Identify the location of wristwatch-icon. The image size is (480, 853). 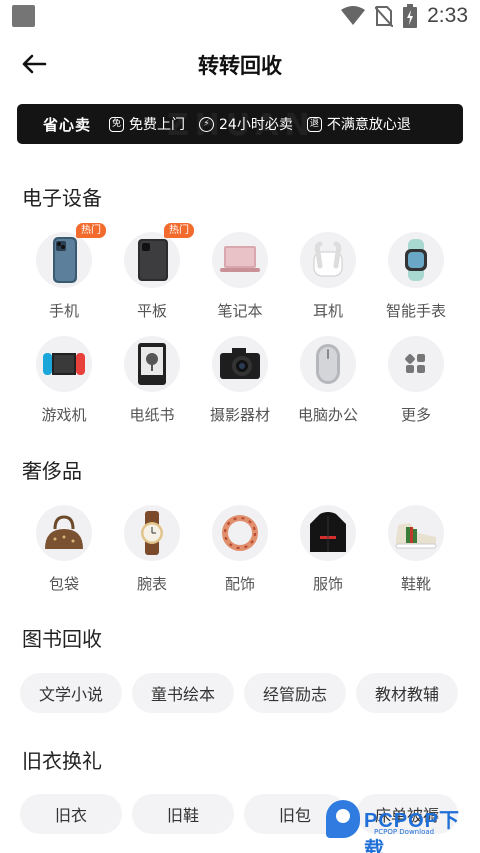
(152, 533).